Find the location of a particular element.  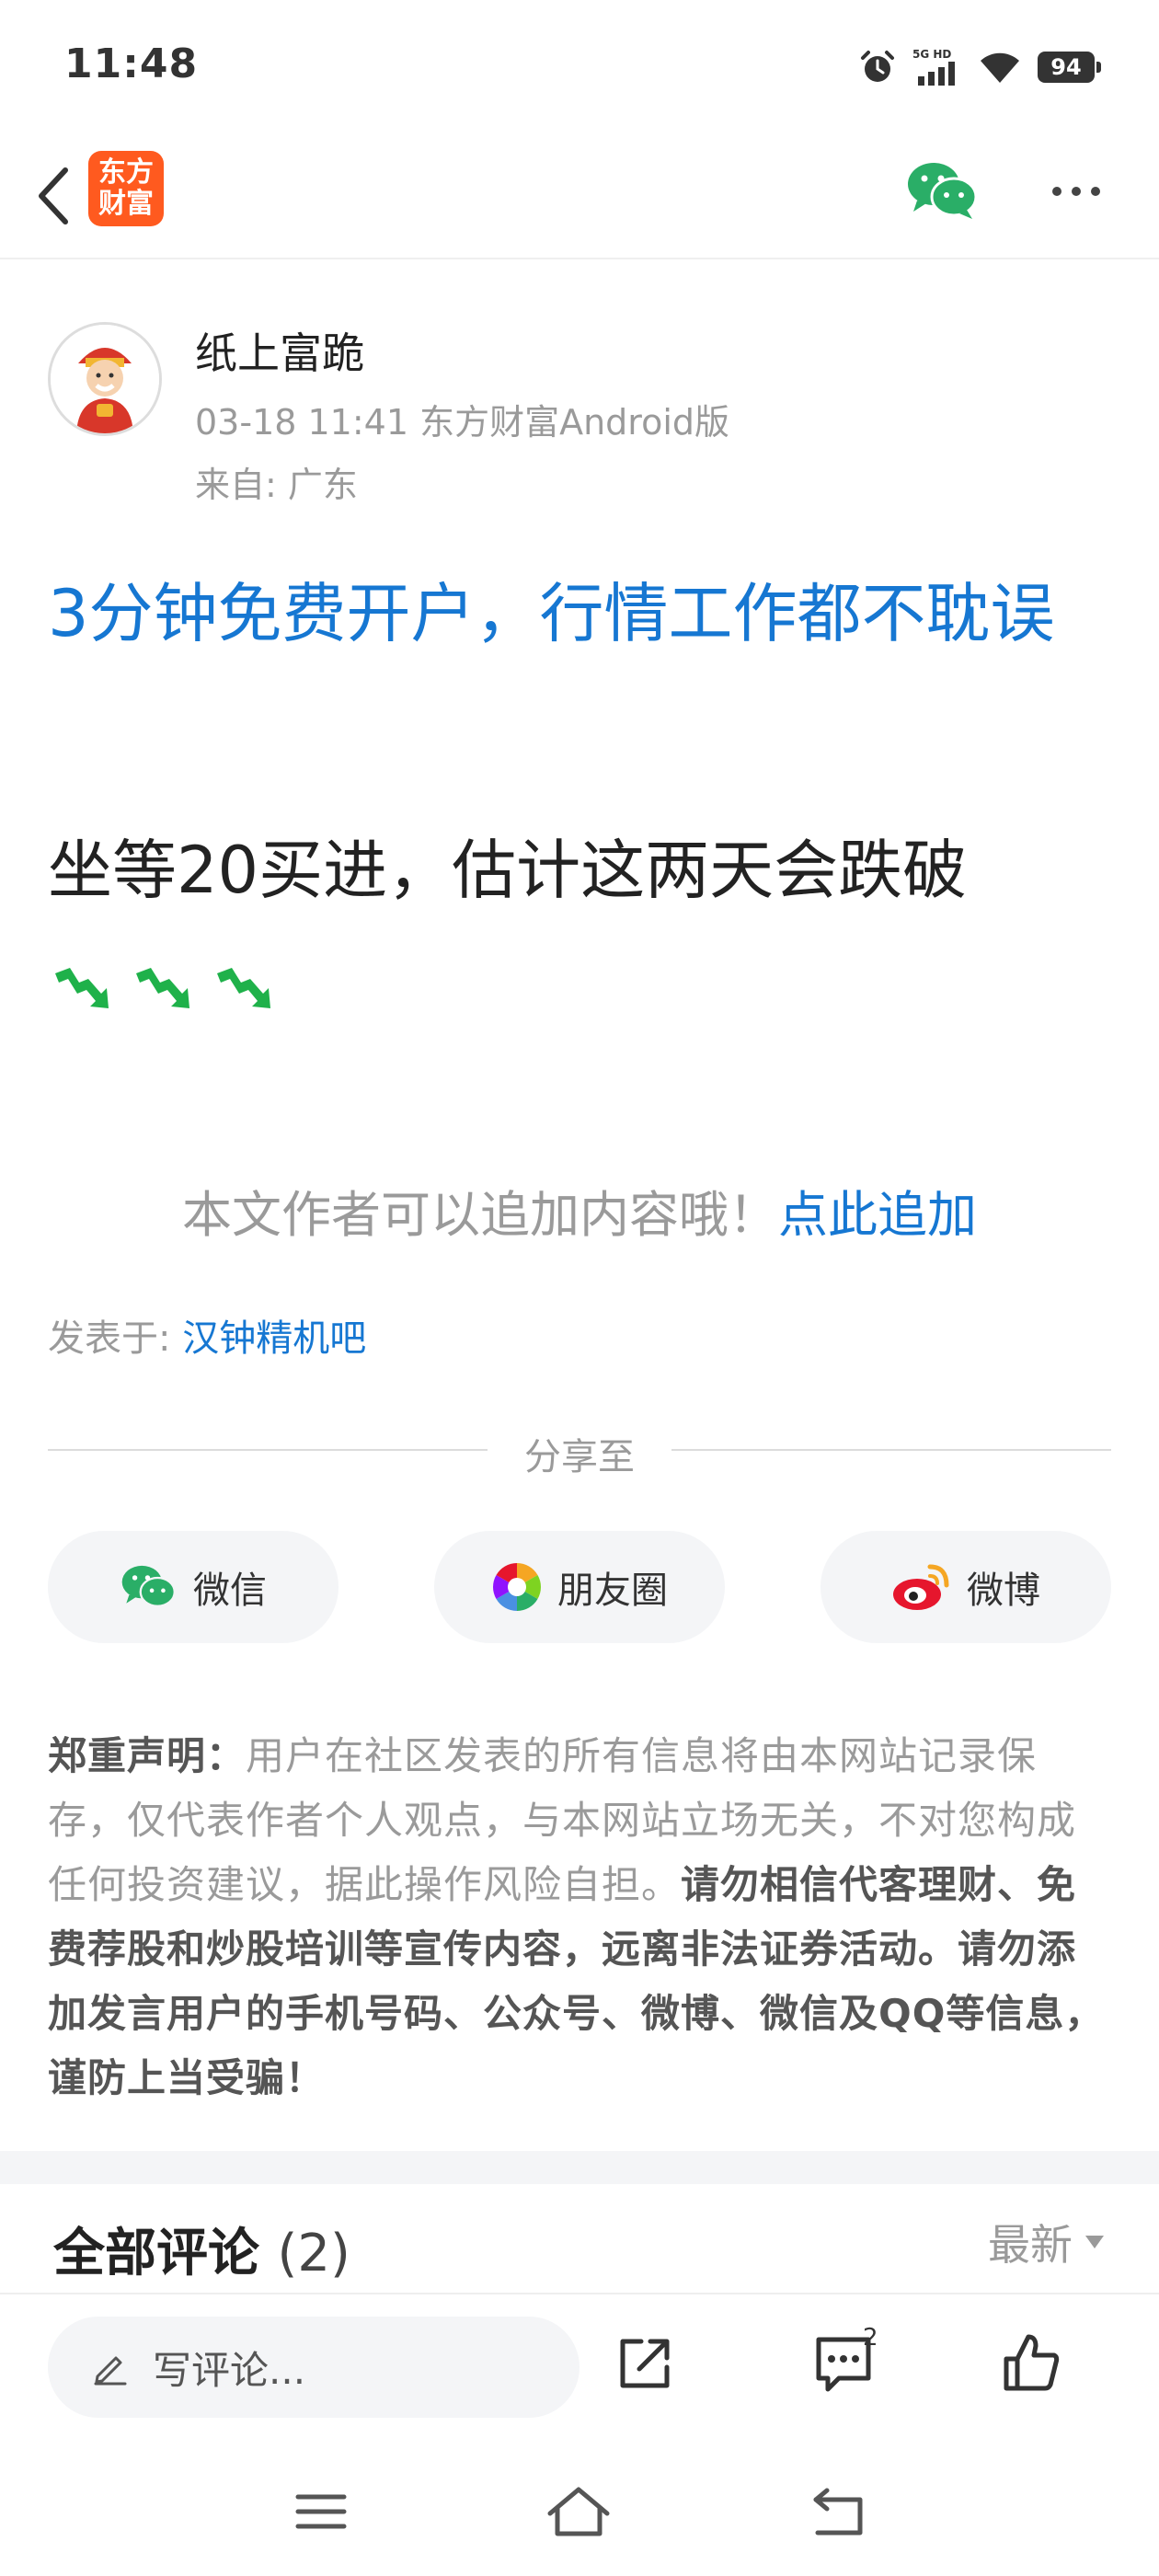

signal-icon: 5G HD is located at coordinates (933, 67).